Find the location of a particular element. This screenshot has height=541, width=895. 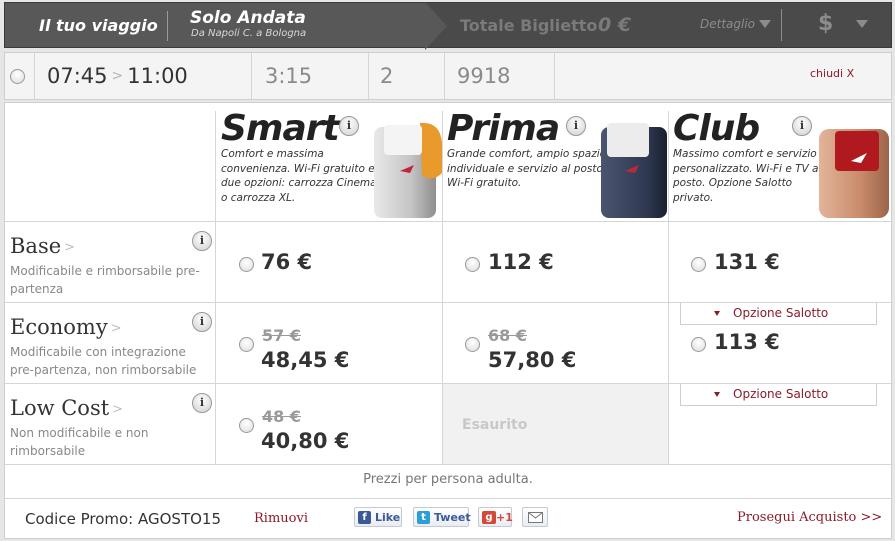

facebook-like-label: Like is located at coordinates (388, 517).